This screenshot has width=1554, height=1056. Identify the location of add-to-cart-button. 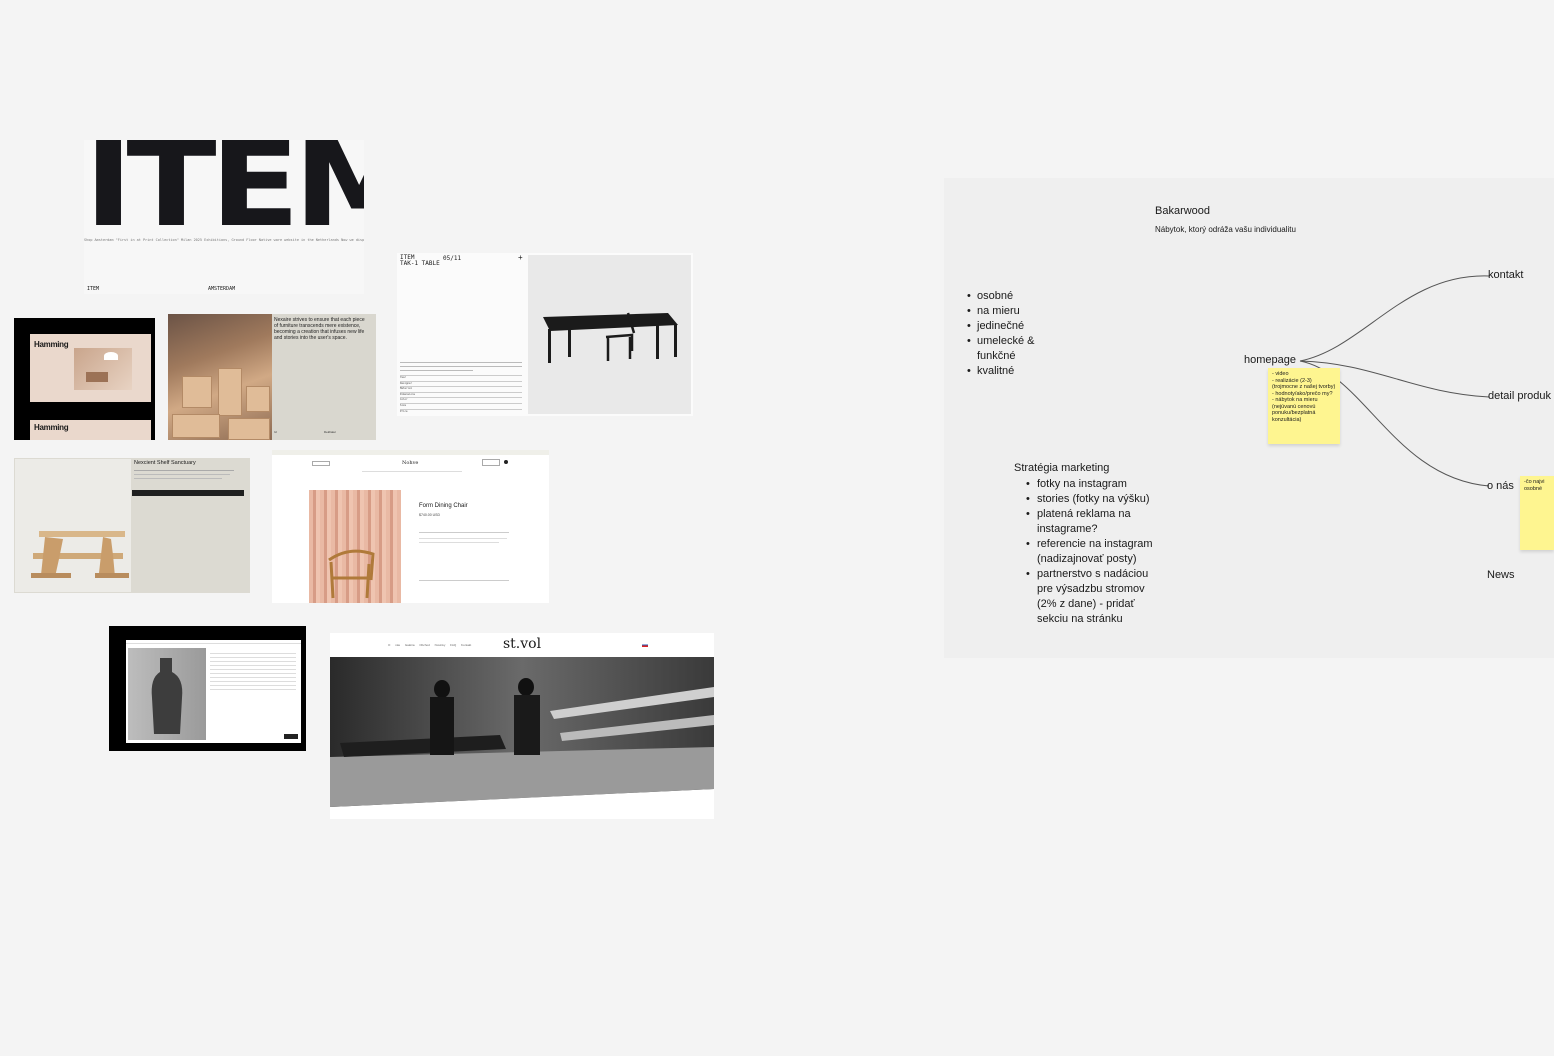
(188, 493).